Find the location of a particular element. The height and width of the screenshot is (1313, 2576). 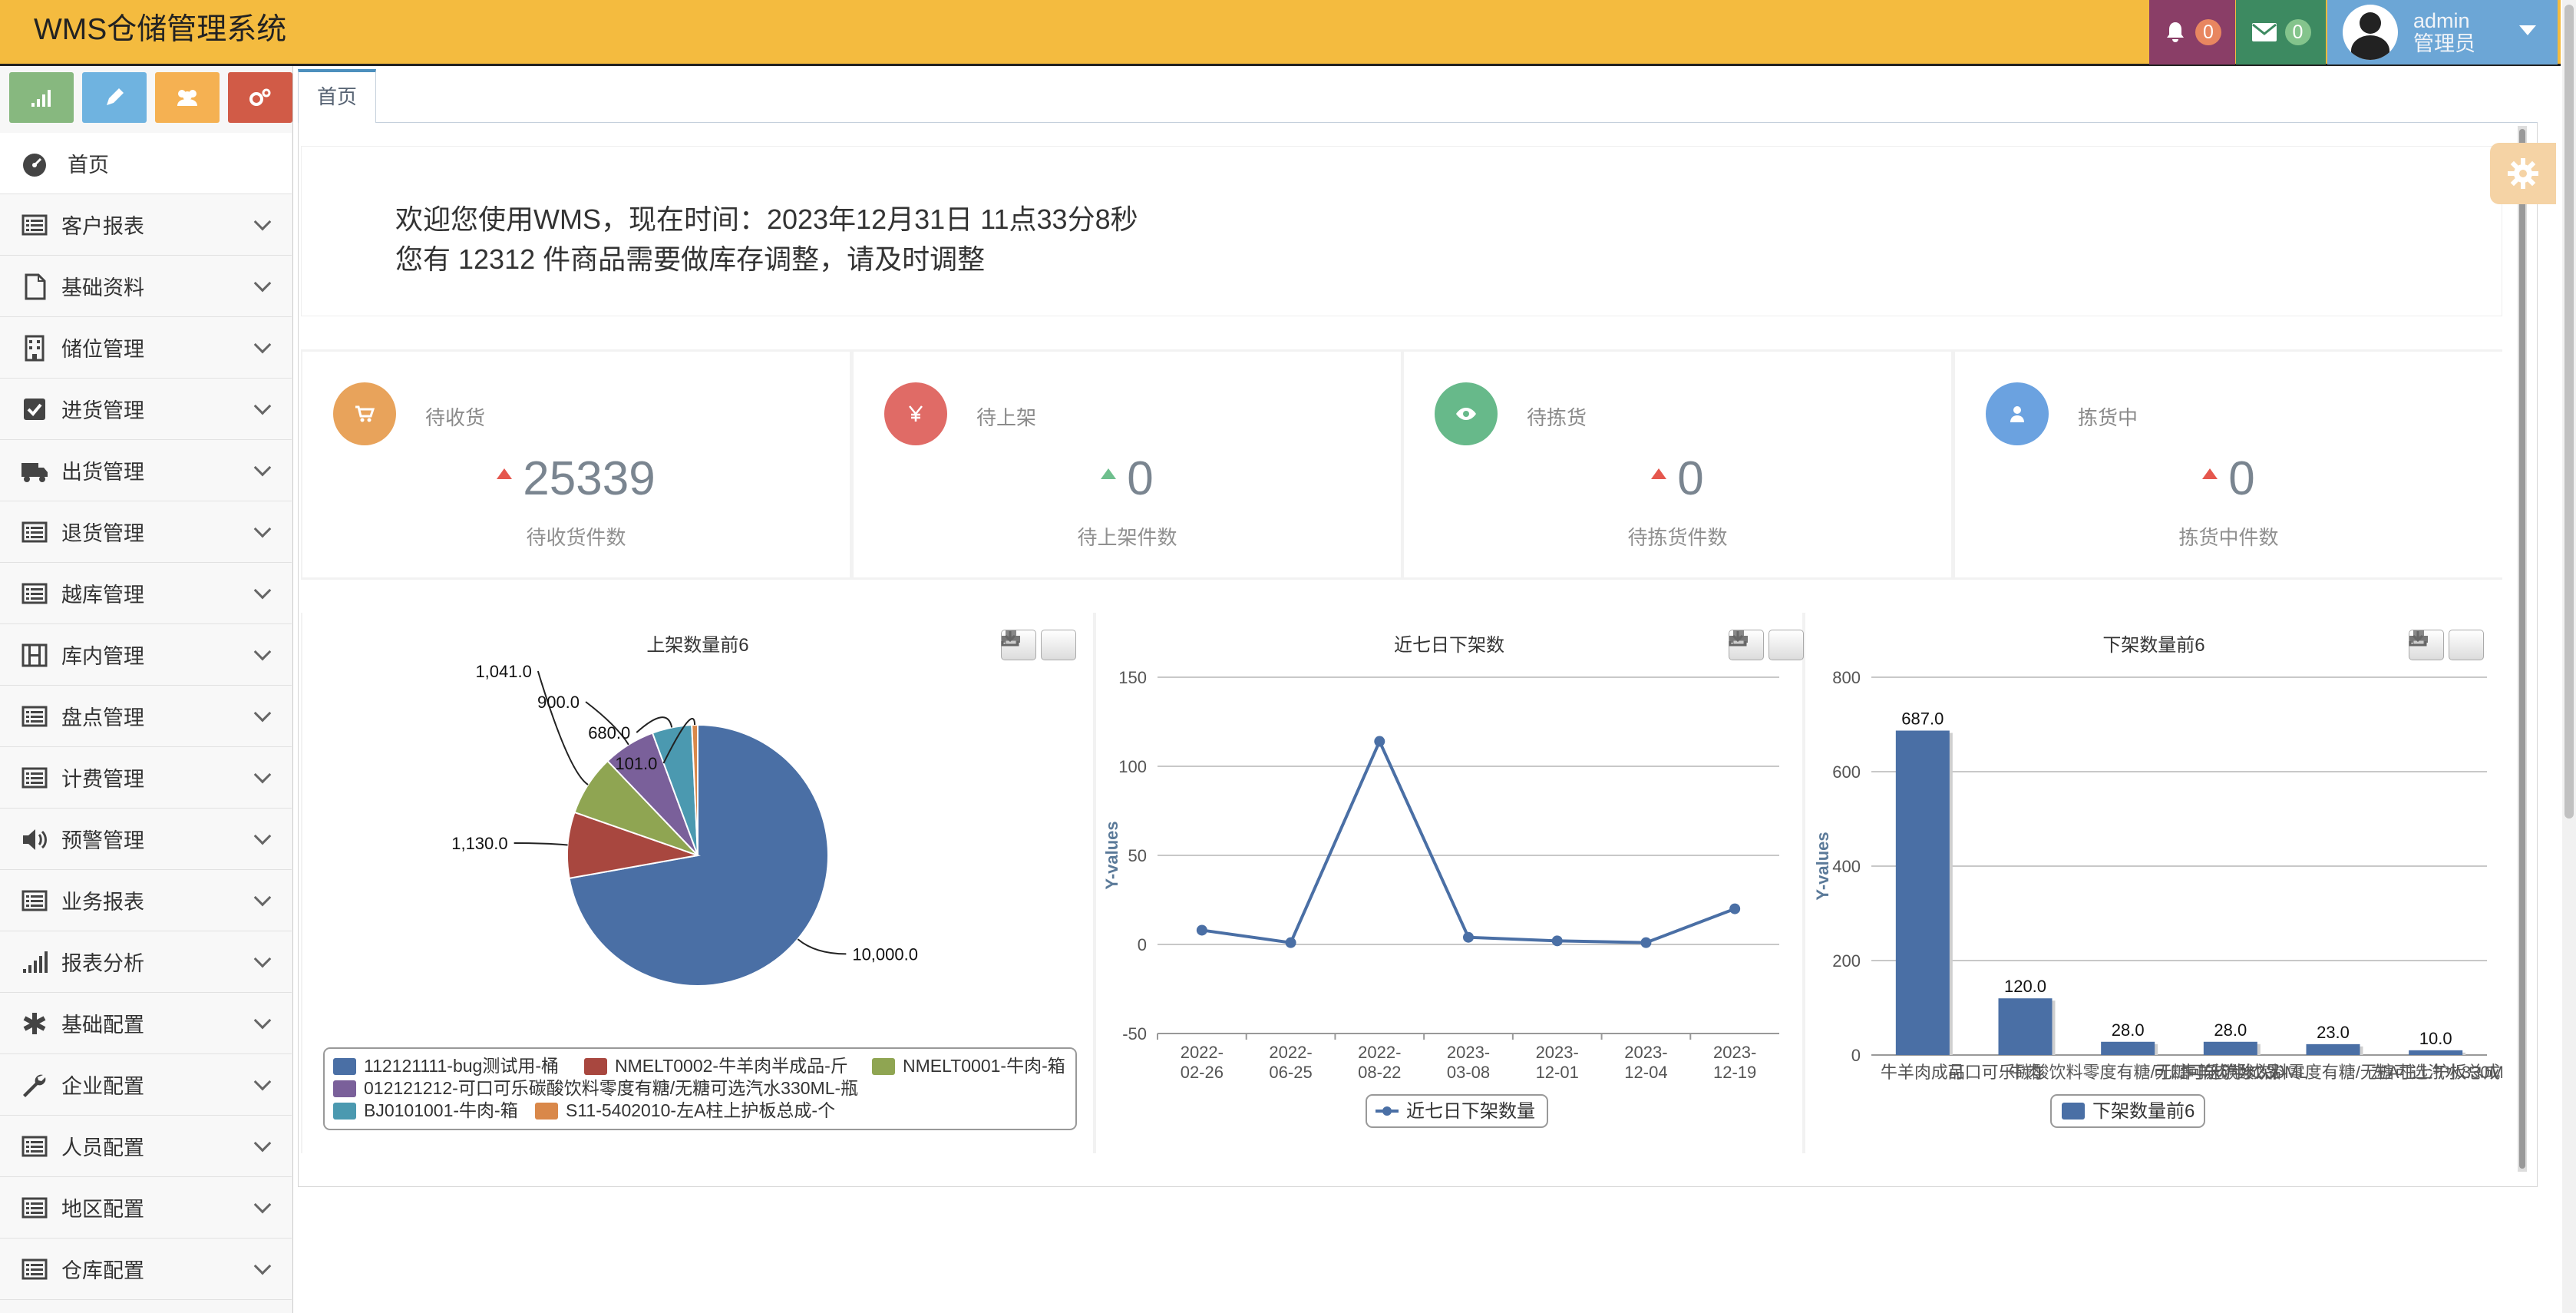

sidebar-item-label: 企业配置 is located at coordinates (102, 1086).